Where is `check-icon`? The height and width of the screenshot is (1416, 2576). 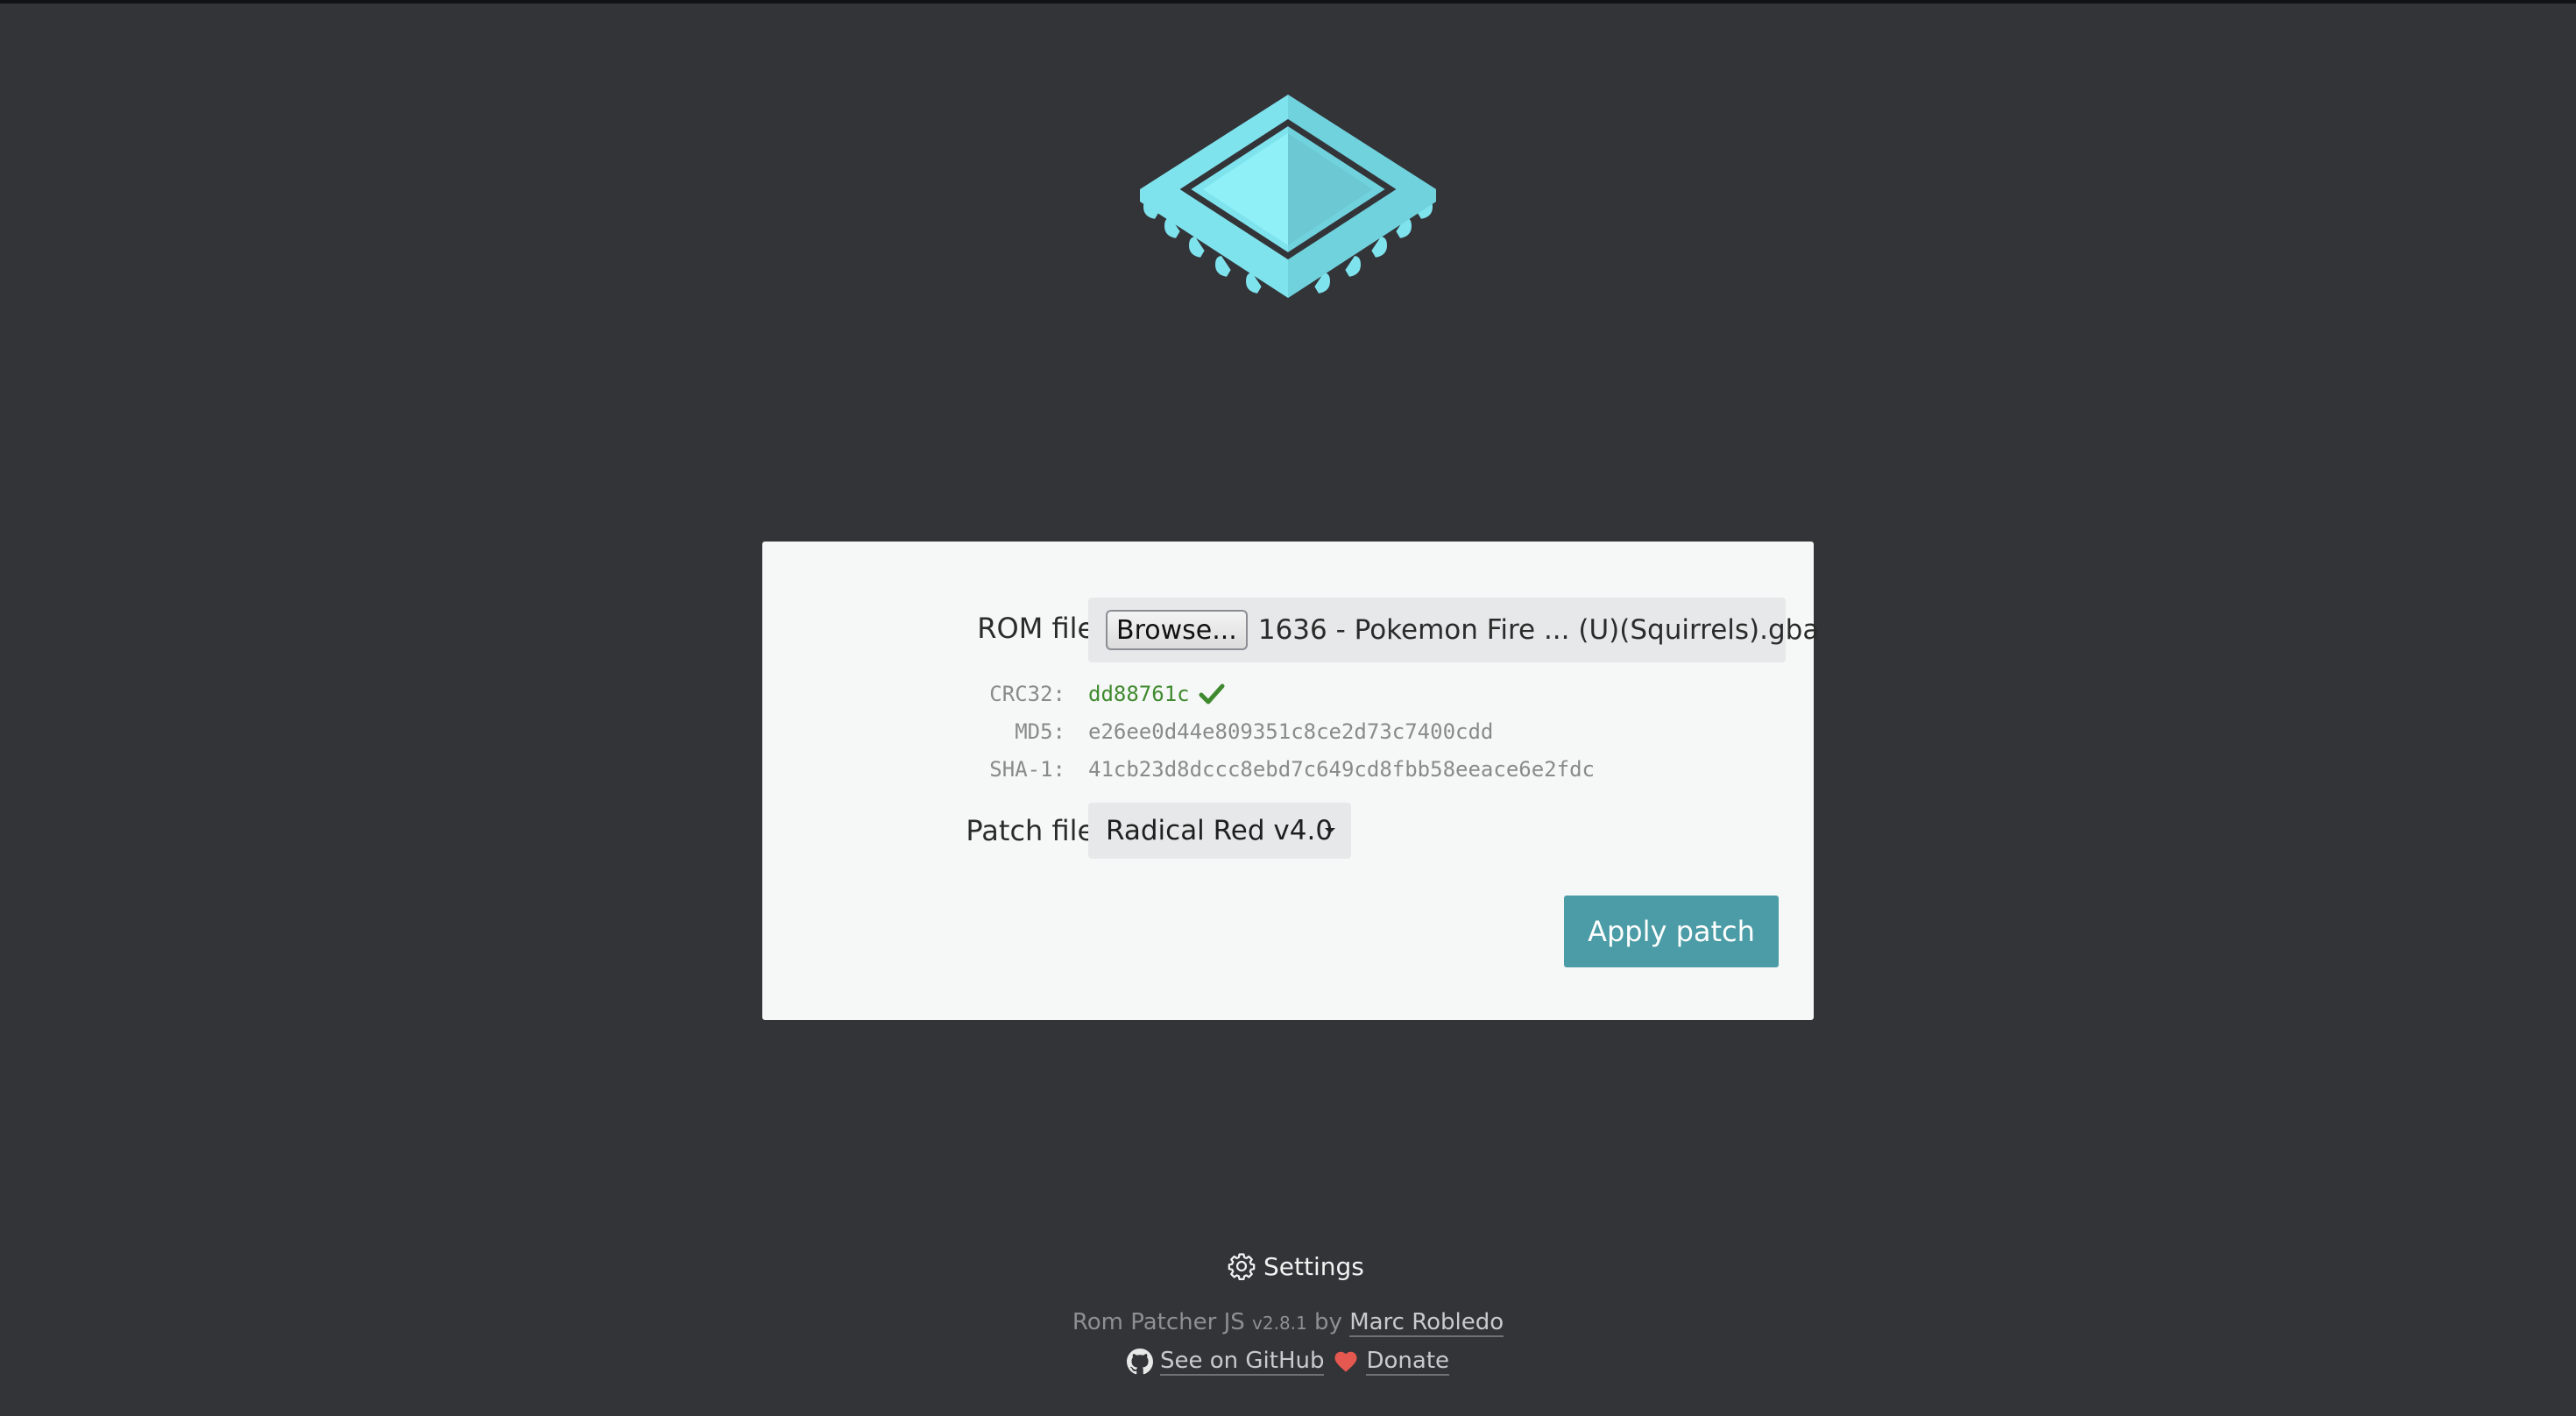
check-icon is located at coordinates (1212, 693).